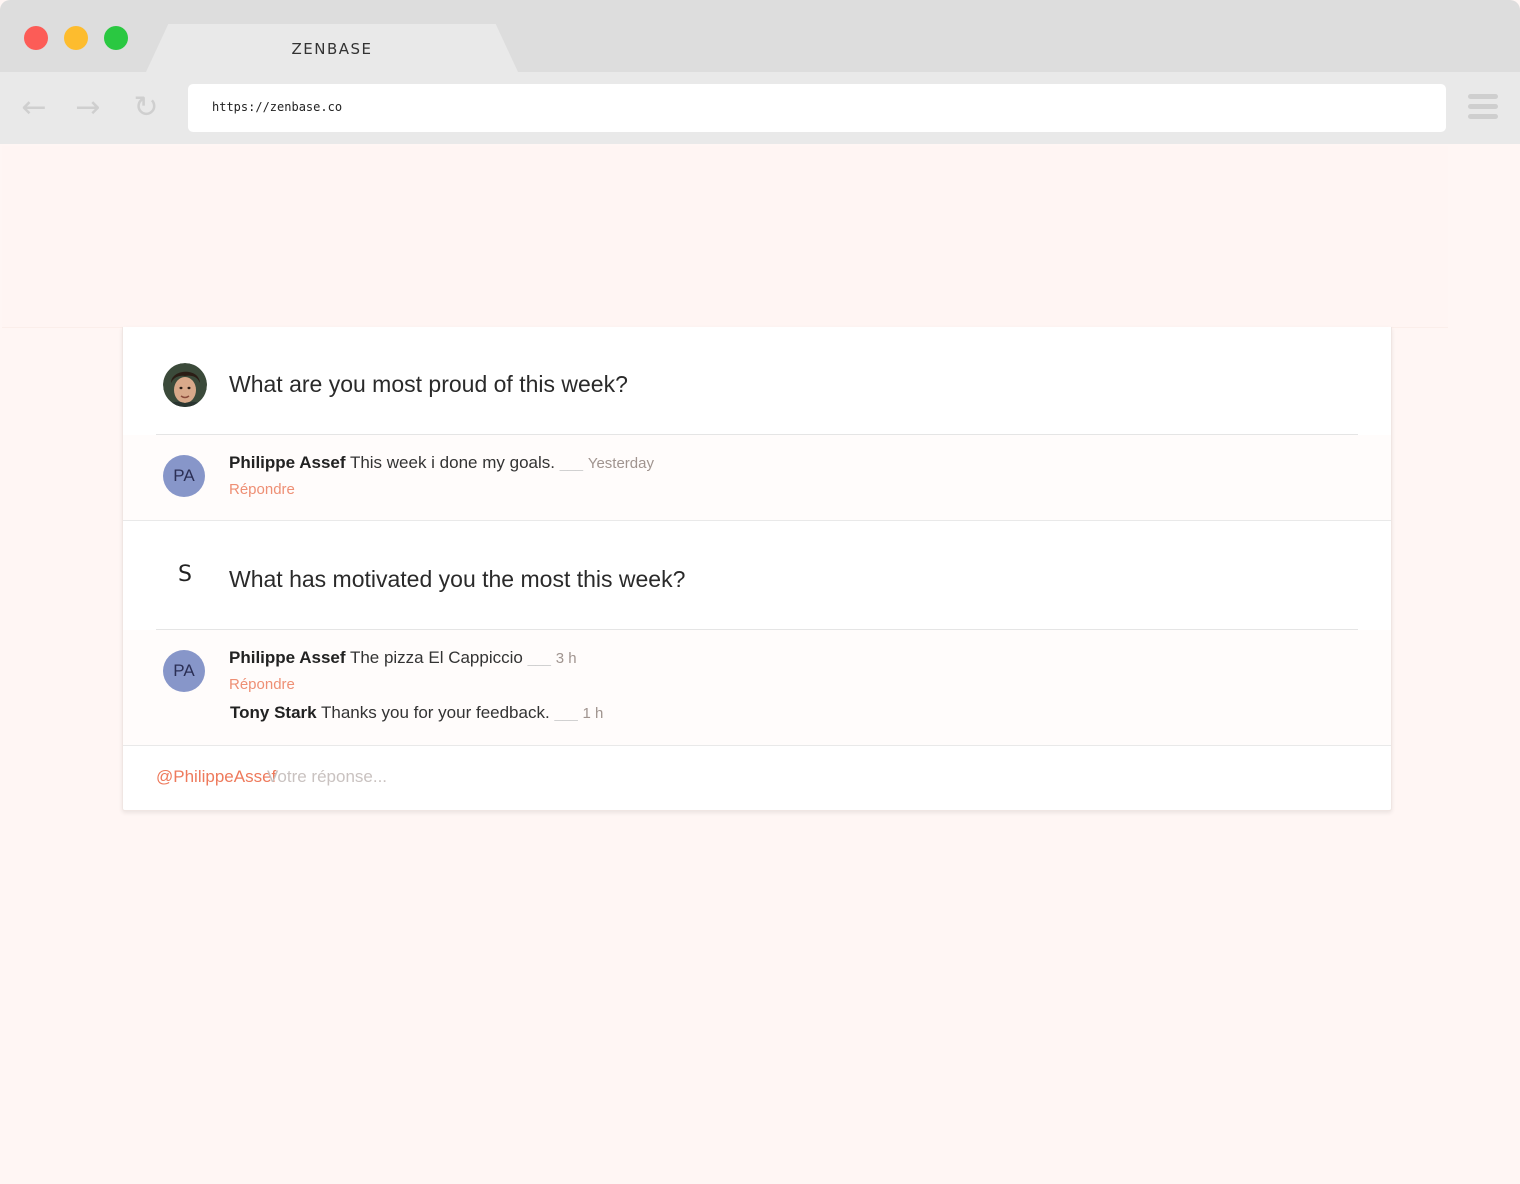 This screenshot has height=1184, width=1520. What do you see at coordinates (620, 463) in the screenshot?
I see `answer-timestamp: Yesterday` at bounding box center [620, 463].